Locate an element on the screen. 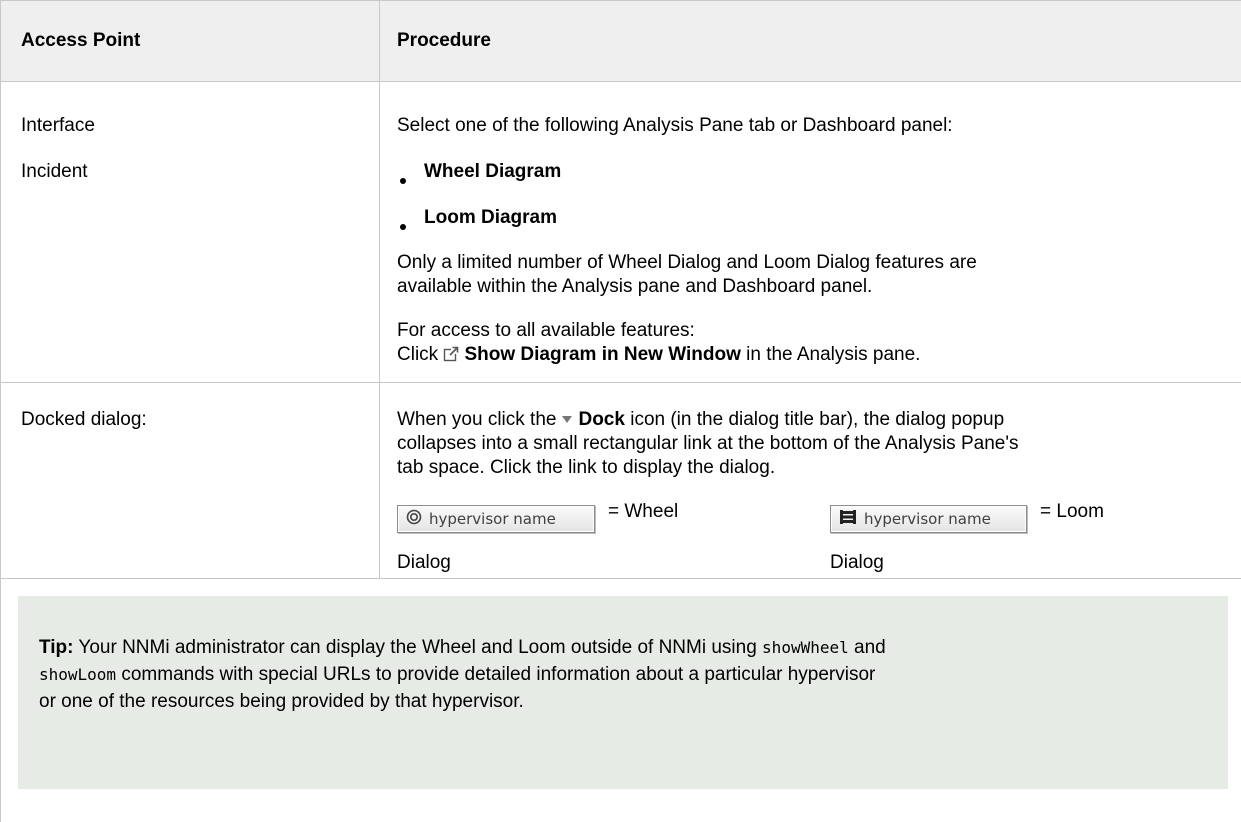 This screenshot has width=1241, height=822. wheel-dialog-docked-link: hypervisor name is located at coordinates (496, 519).